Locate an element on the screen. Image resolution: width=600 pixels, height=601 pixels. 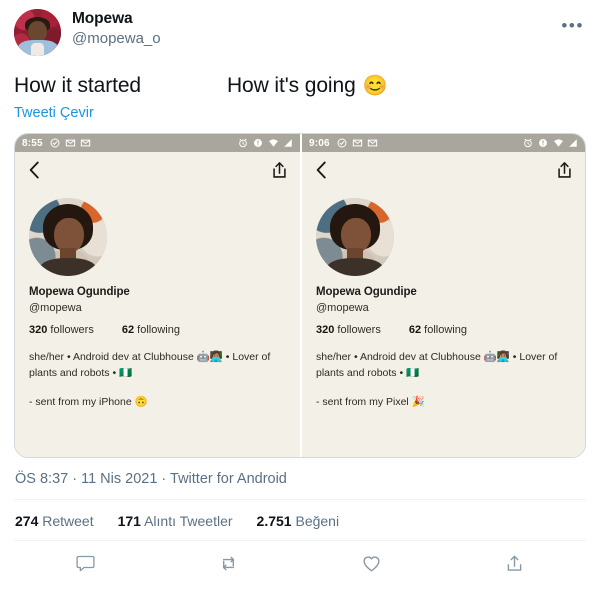
status-bar-right: 9:06 is located at coordinates (443, 143).